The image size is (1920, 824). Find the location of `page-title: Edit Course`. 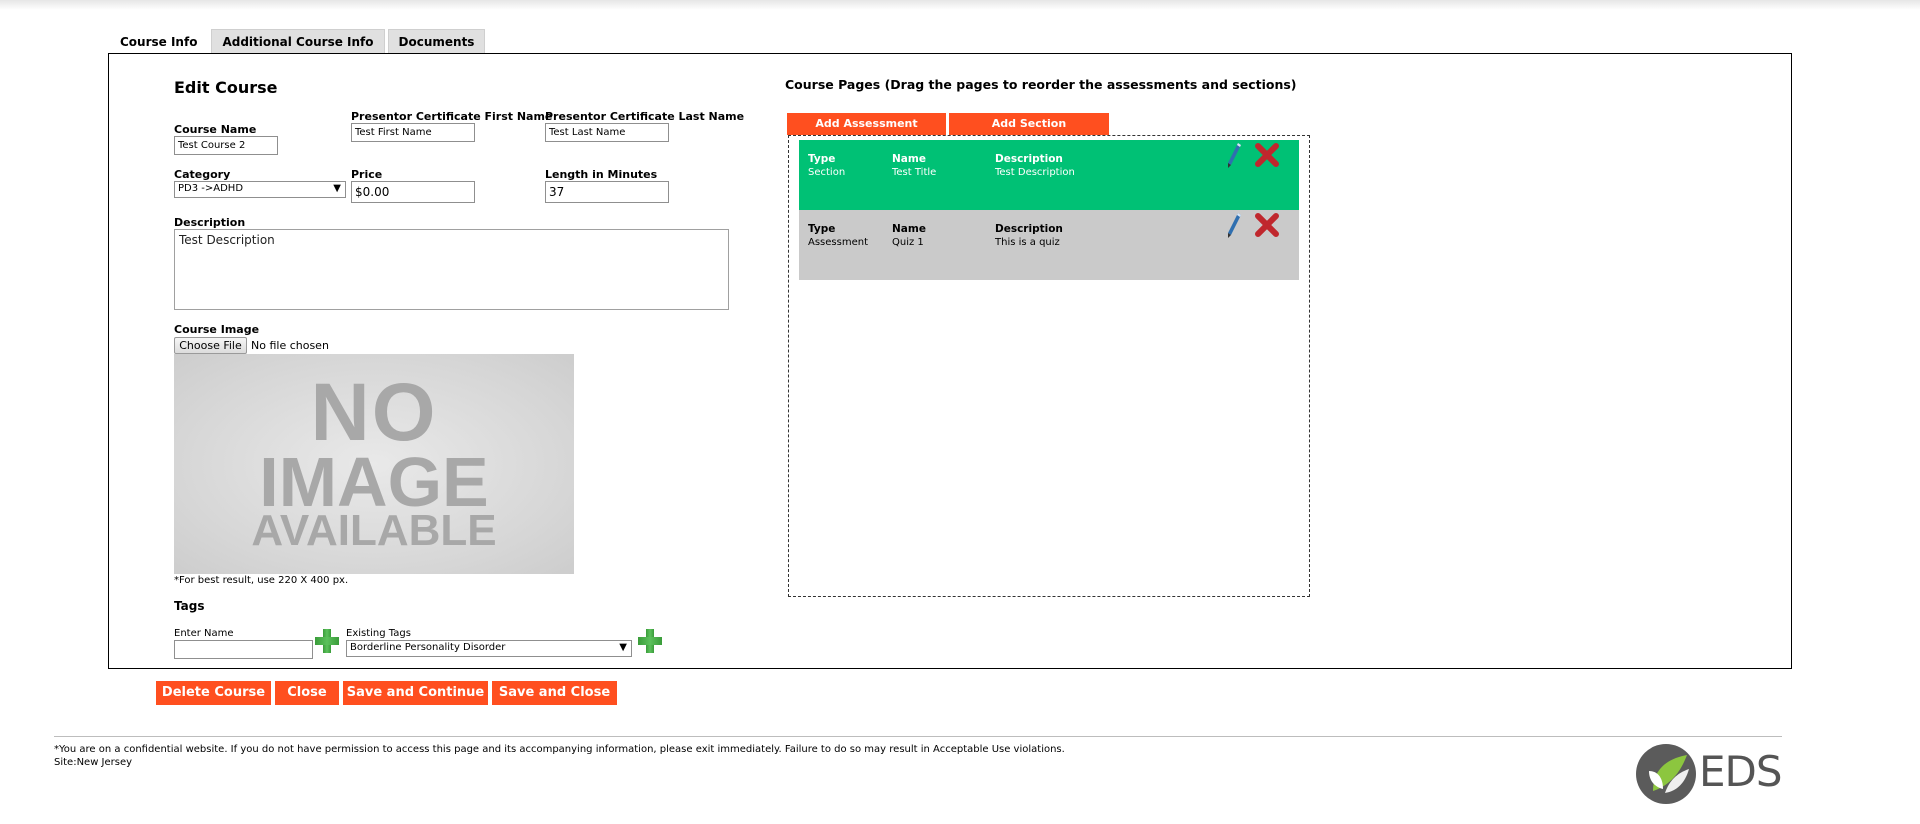

page-title: Edit Course is located at coordinates (226, 87).